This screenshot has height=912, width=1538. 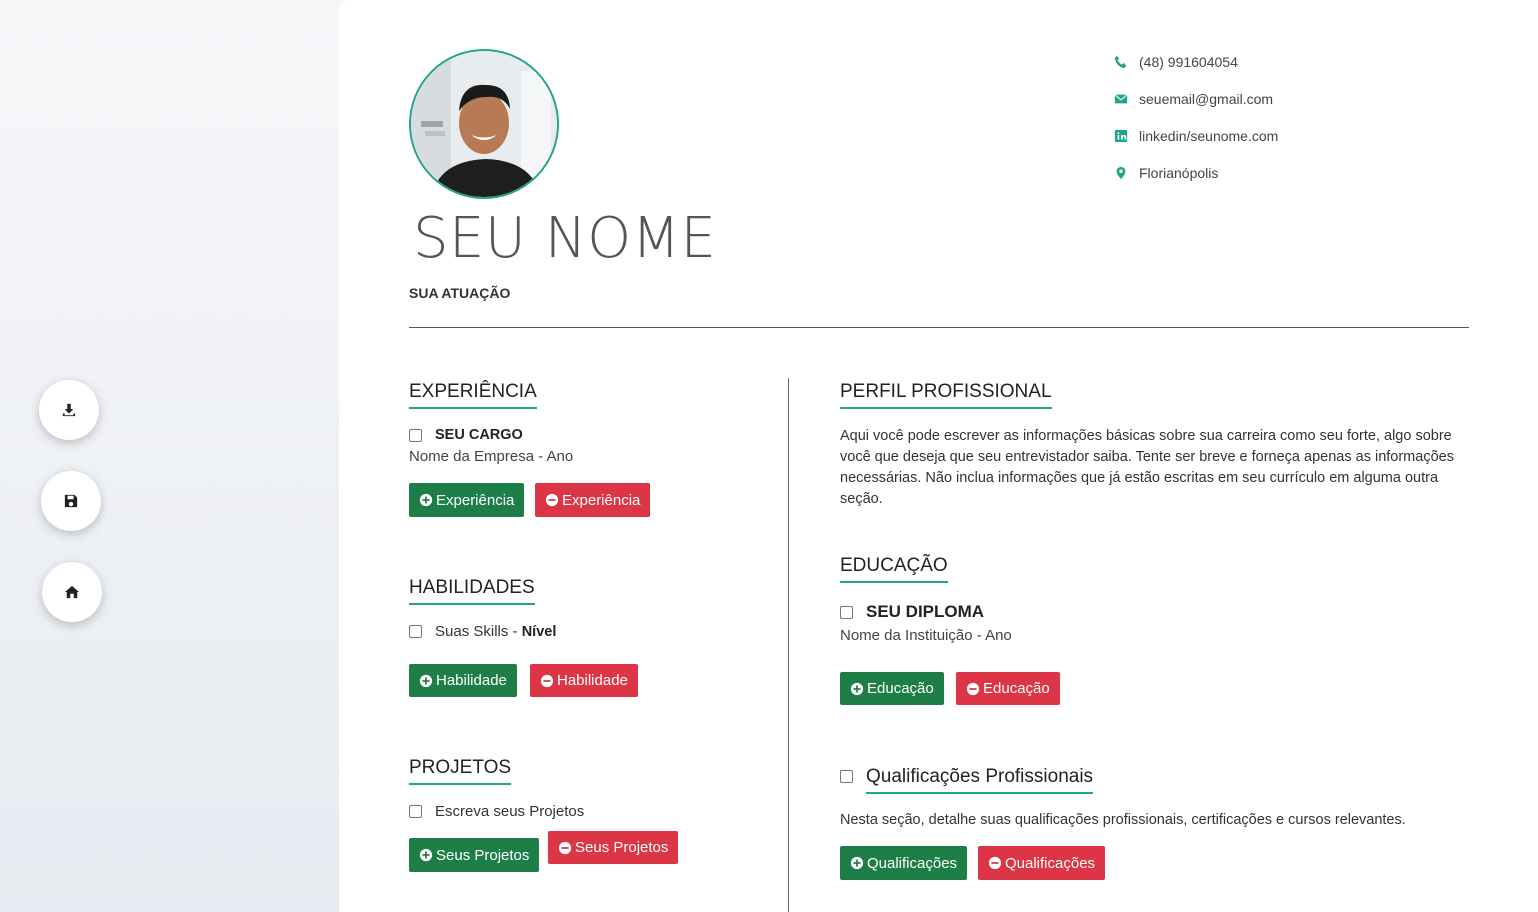 What do you see at coordinates (1120, 62) in the screenshot?
I see `phone-icon` at bounding box center [1120, 62].